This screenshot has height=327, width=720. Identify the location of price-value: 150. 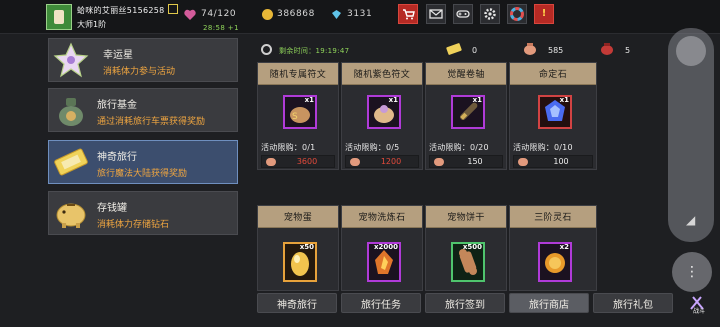
(475, 161).